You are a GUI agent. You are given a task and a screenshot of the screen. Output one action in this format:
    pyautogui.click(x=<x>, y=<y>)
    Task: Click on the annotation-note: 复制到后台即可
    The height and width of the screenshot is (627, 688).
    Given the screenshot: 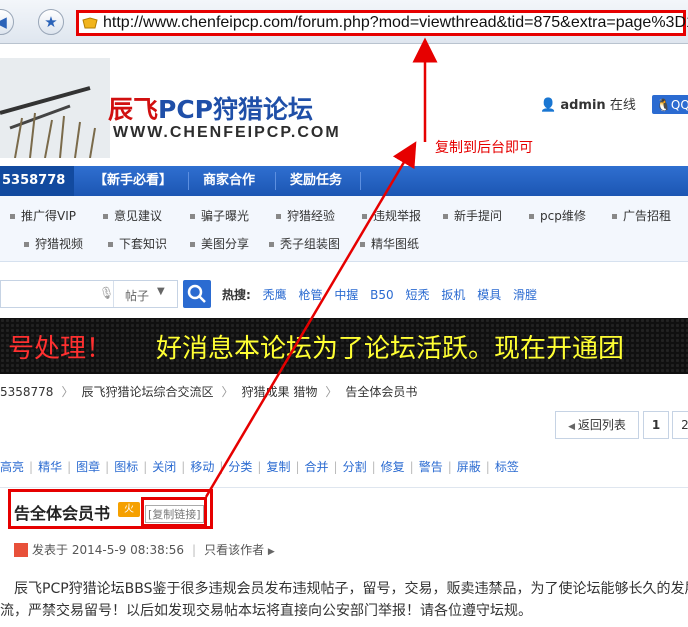 What is the action you would take?
    pyautogui.click(x=484, y=148)
    